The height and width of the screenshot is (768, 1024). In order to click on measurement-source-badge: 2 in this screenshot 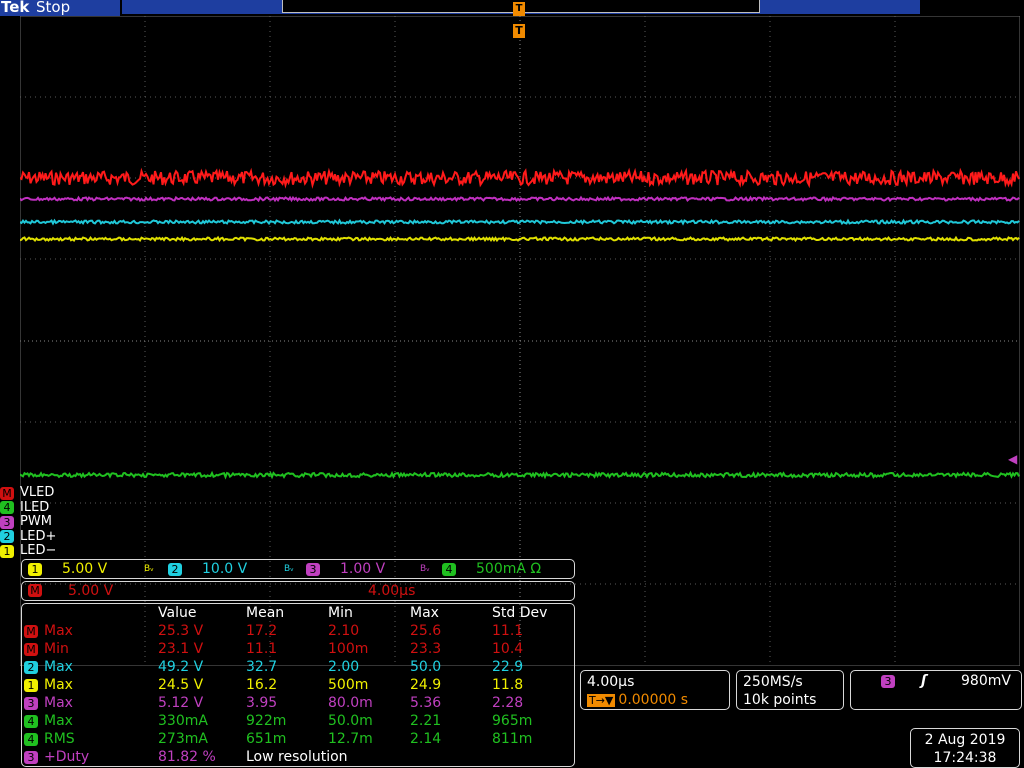, I will do `click(31, 667)`.